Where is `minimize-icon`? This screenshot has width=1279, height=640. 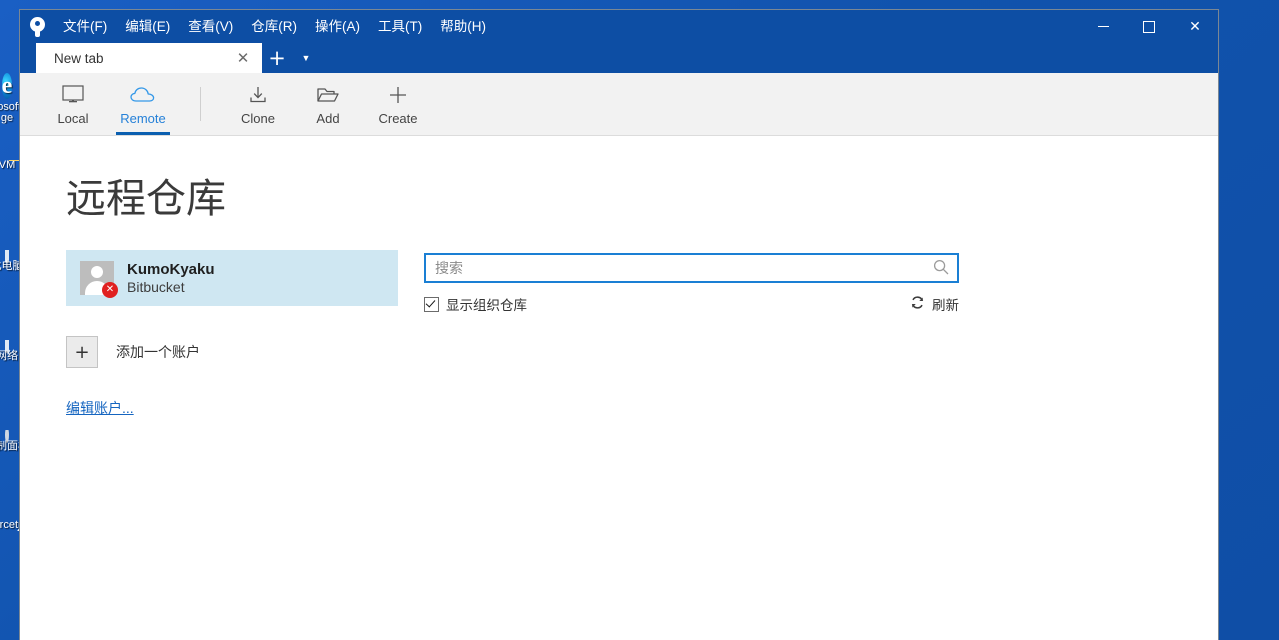 minimize-icon is located at coordinates (1103, 26).